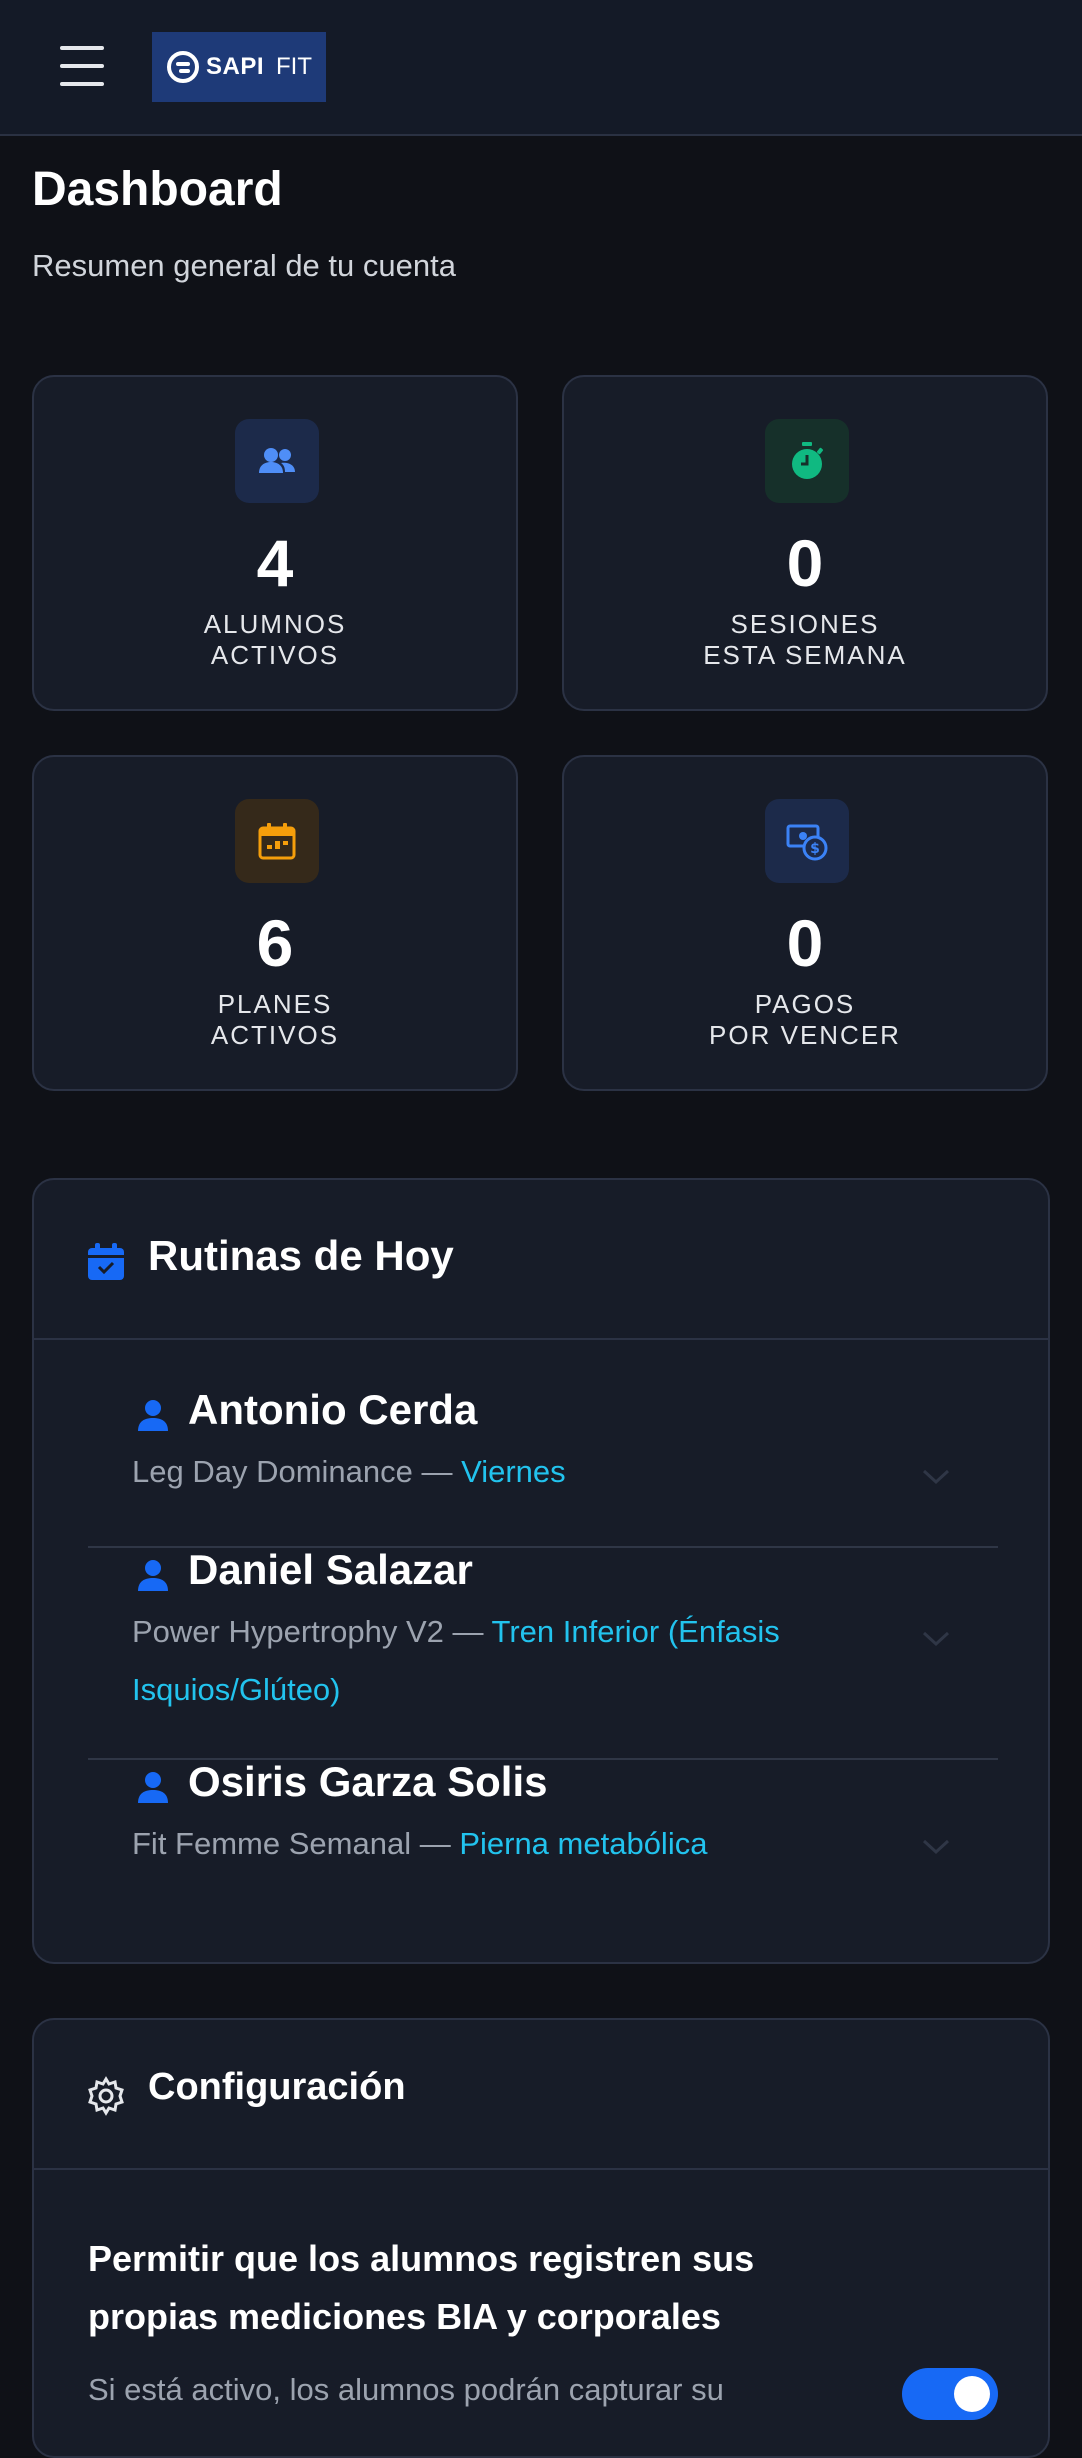 The width and height of the screenshot is (1082, 2458). I want to click on stat-label-line1: PLANES, so click(275, 1004).